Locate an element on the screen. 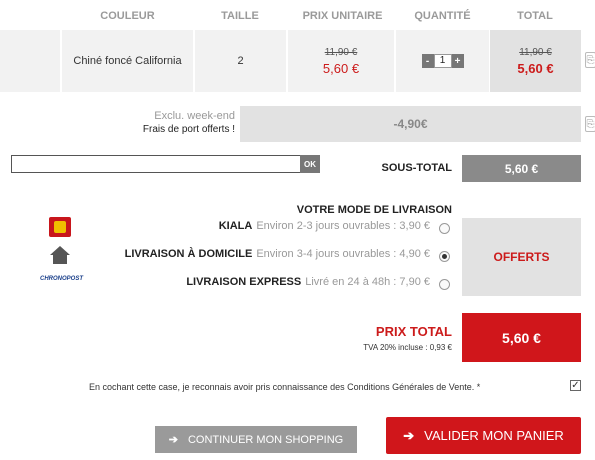 This screenshot has height=460, width=595. chronopost-logo-icon: CHRONOPOST is located at coordinates (62, 279).